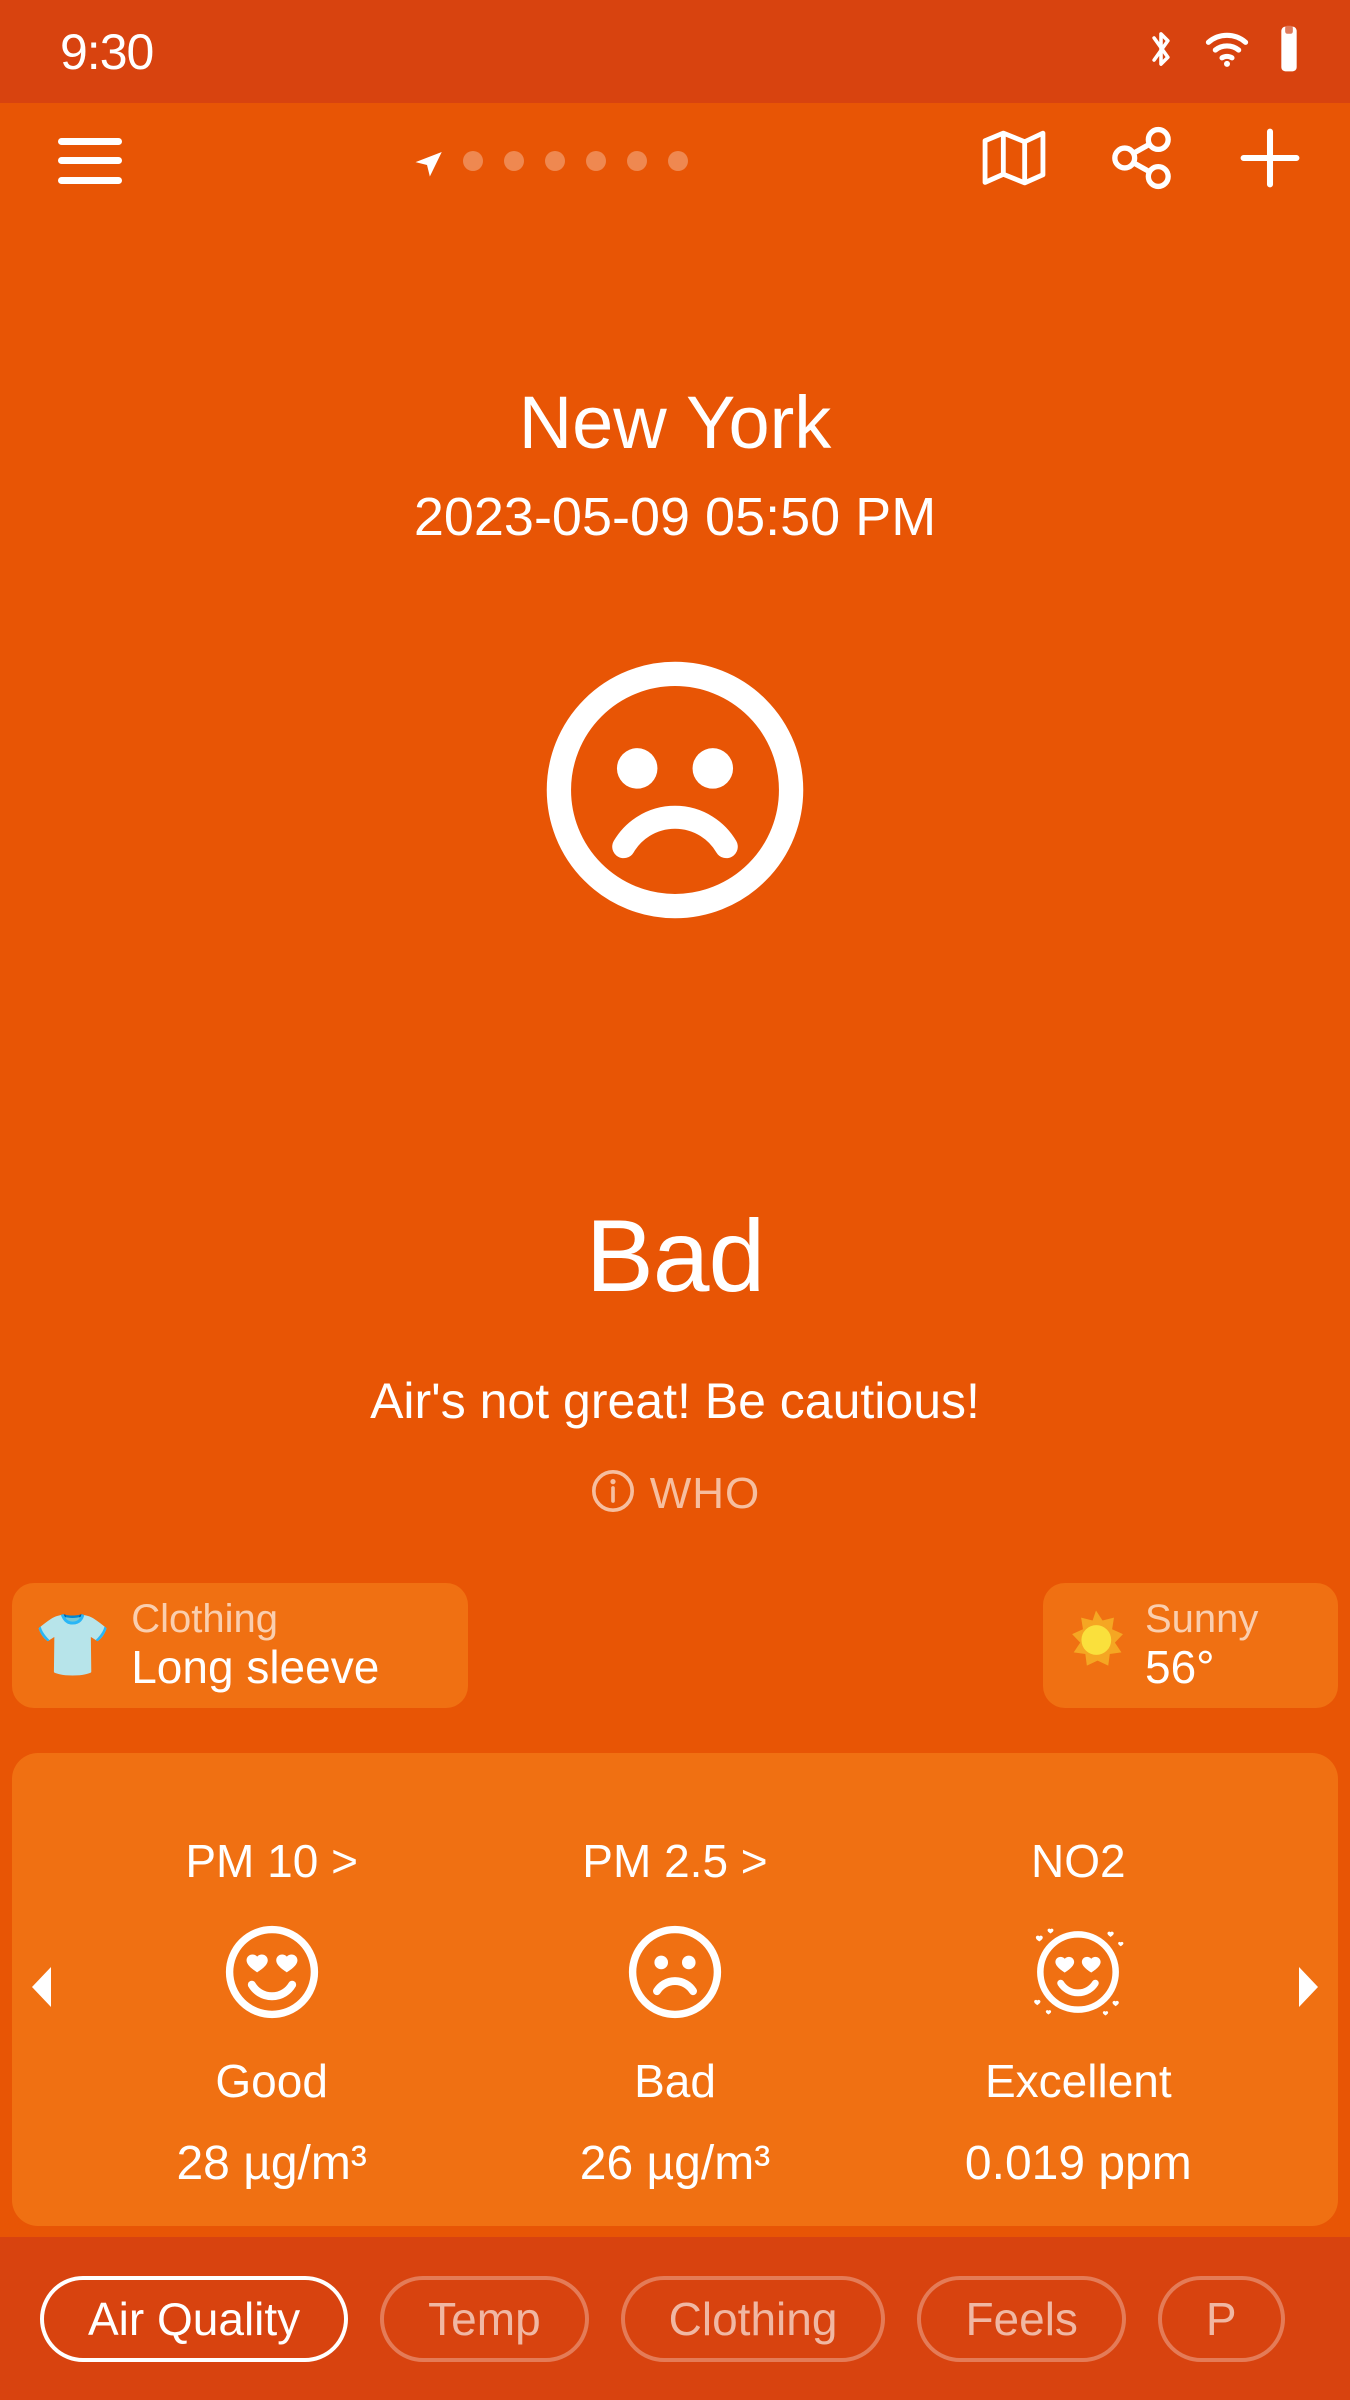 The height and width of the screenshot is (2400, 1350). What do you see at coordinates (1227, 51) in the screenshot?
I see `wifi-icon` at bounding box center [1227, 51].